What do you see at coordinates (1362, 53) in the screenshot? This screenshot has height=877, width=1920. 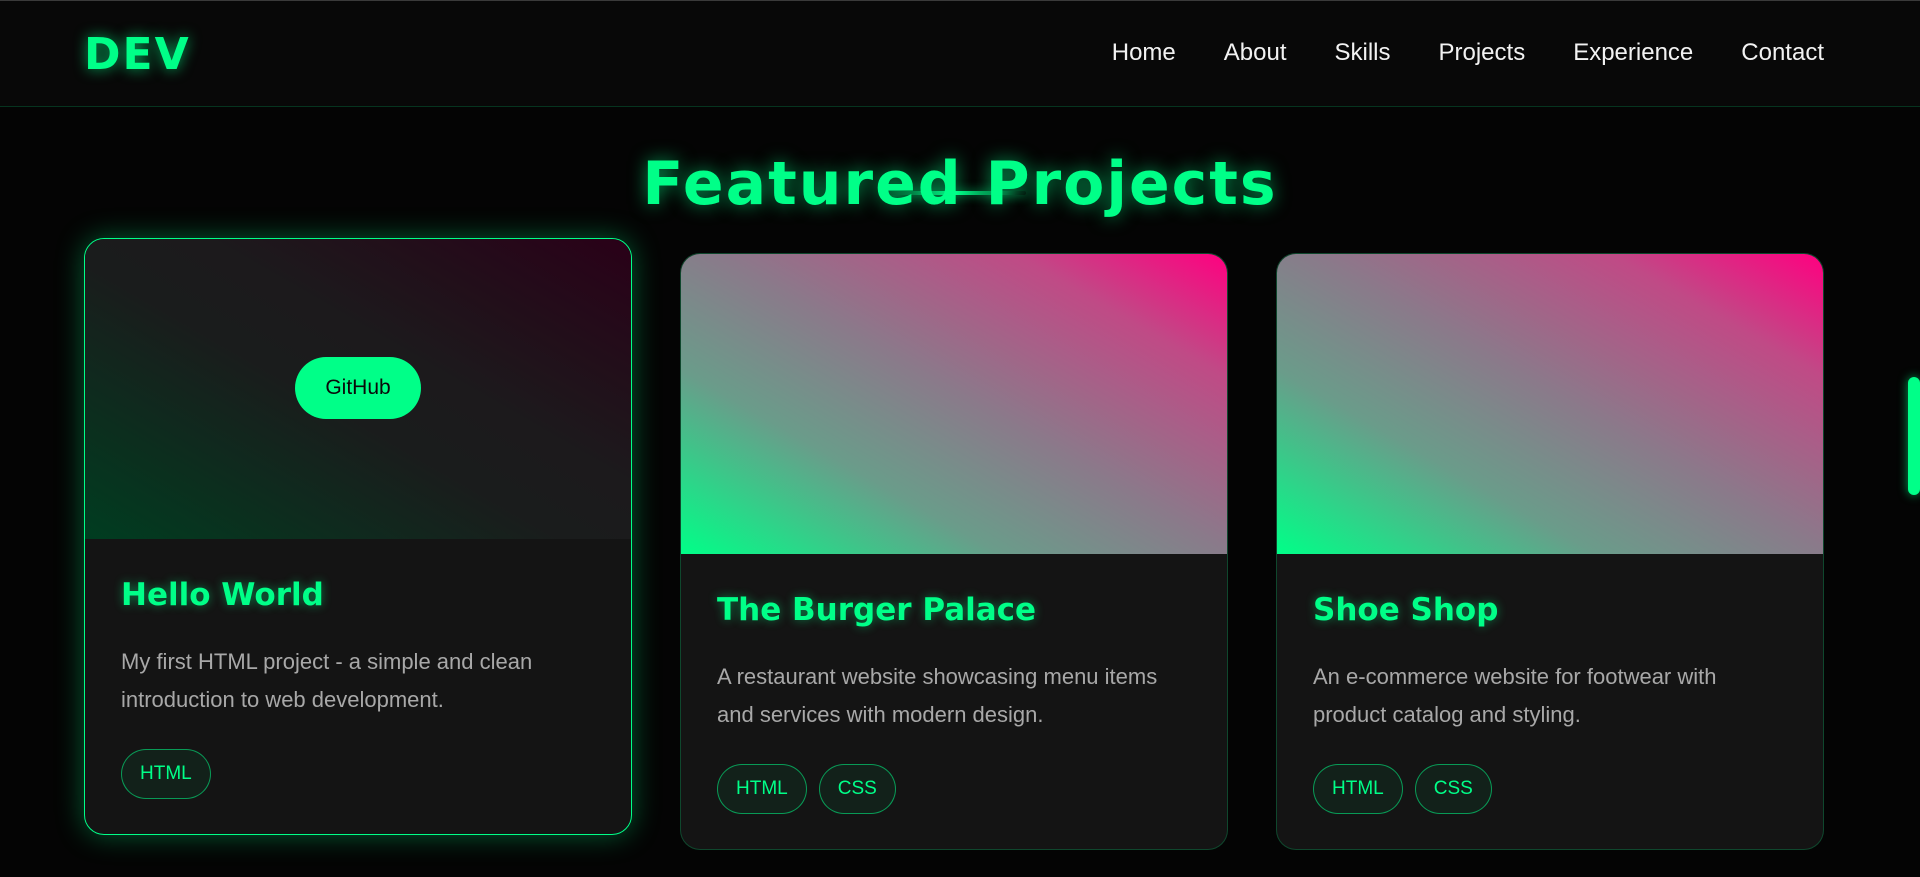 I see `nav-link-skills: Skills` at bounding box center [1362, 53].